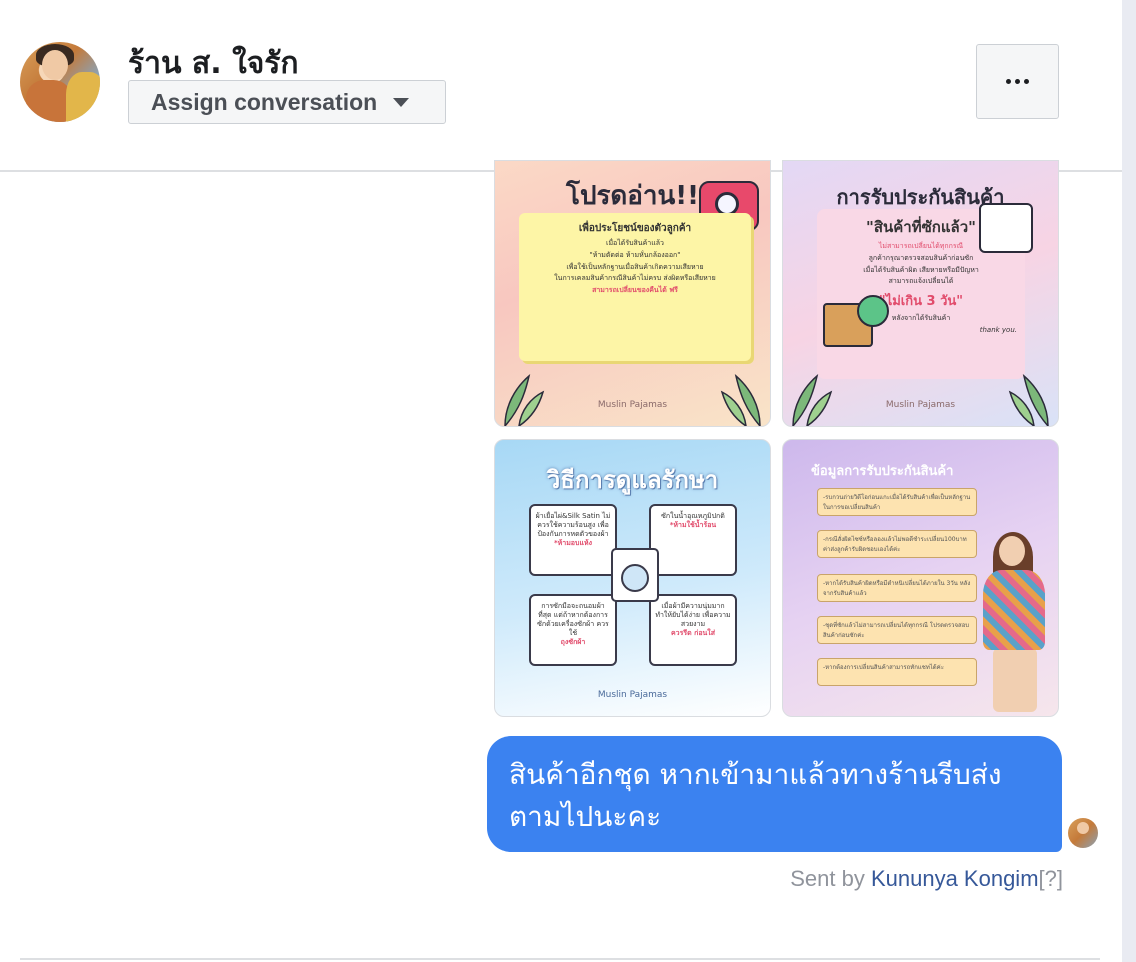 The width and height of the screenshot is (1136, 962). Describe the element at coordinates (55, 65) in the screenshot. I see `avatar-face` at that location.